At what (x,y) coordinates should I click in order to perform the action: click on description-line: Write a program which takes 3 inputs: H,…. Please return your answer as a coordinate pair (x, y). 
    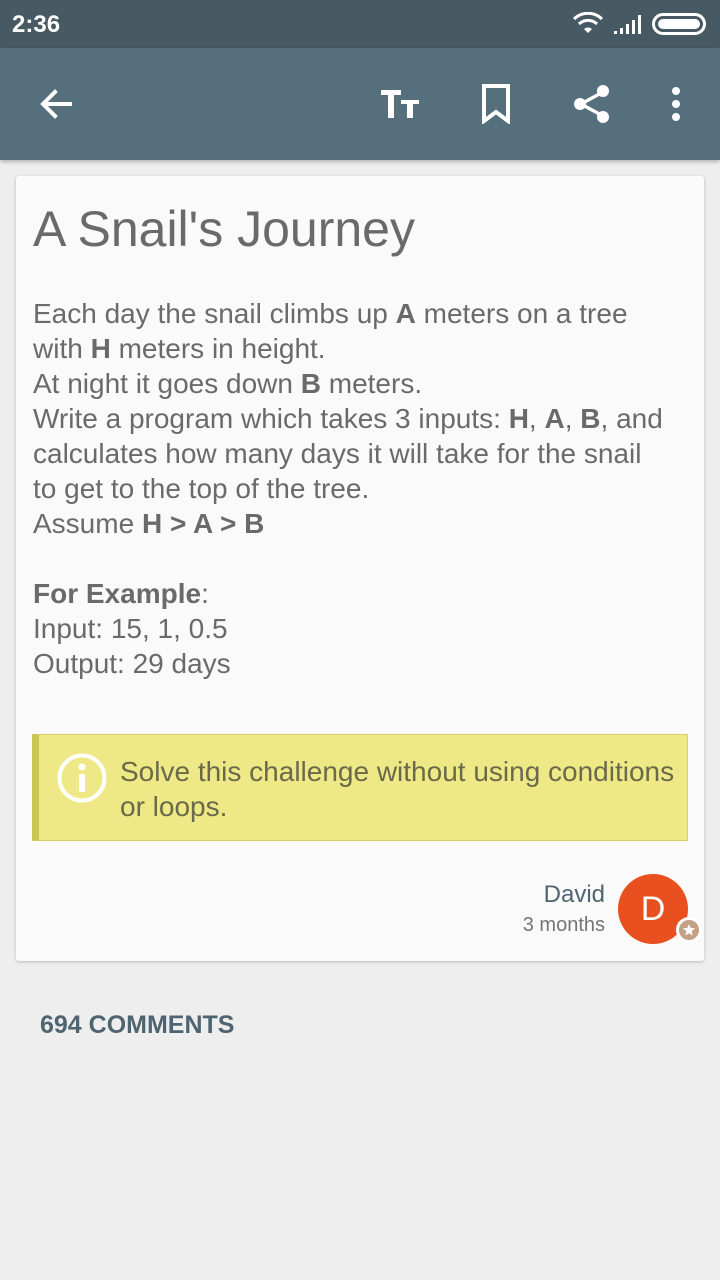
    Looking at the image, I should click on (365, 418).